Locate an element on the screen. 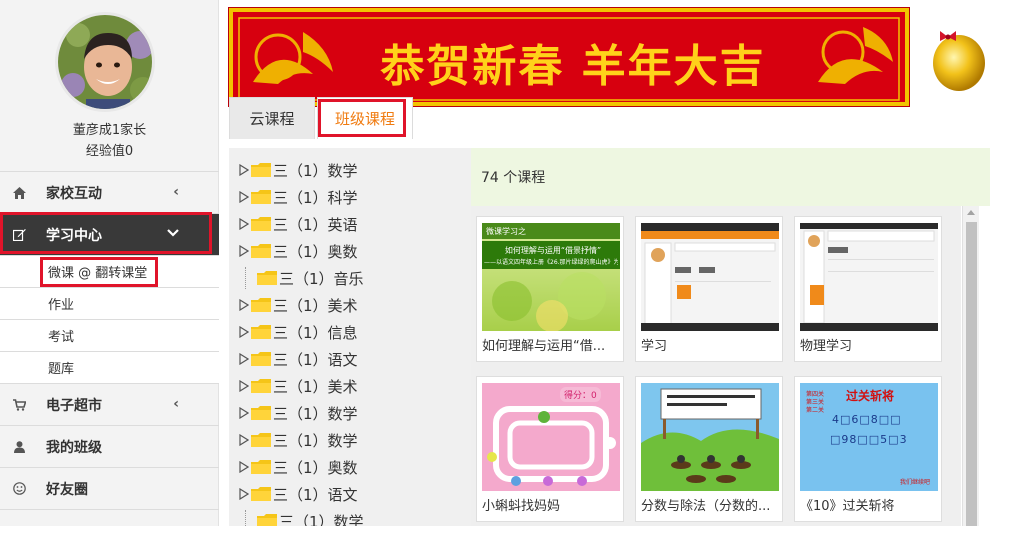 This screenshot has height=551, width=1023. subnav-exam: 考试 is located at coordinates (109, 335).